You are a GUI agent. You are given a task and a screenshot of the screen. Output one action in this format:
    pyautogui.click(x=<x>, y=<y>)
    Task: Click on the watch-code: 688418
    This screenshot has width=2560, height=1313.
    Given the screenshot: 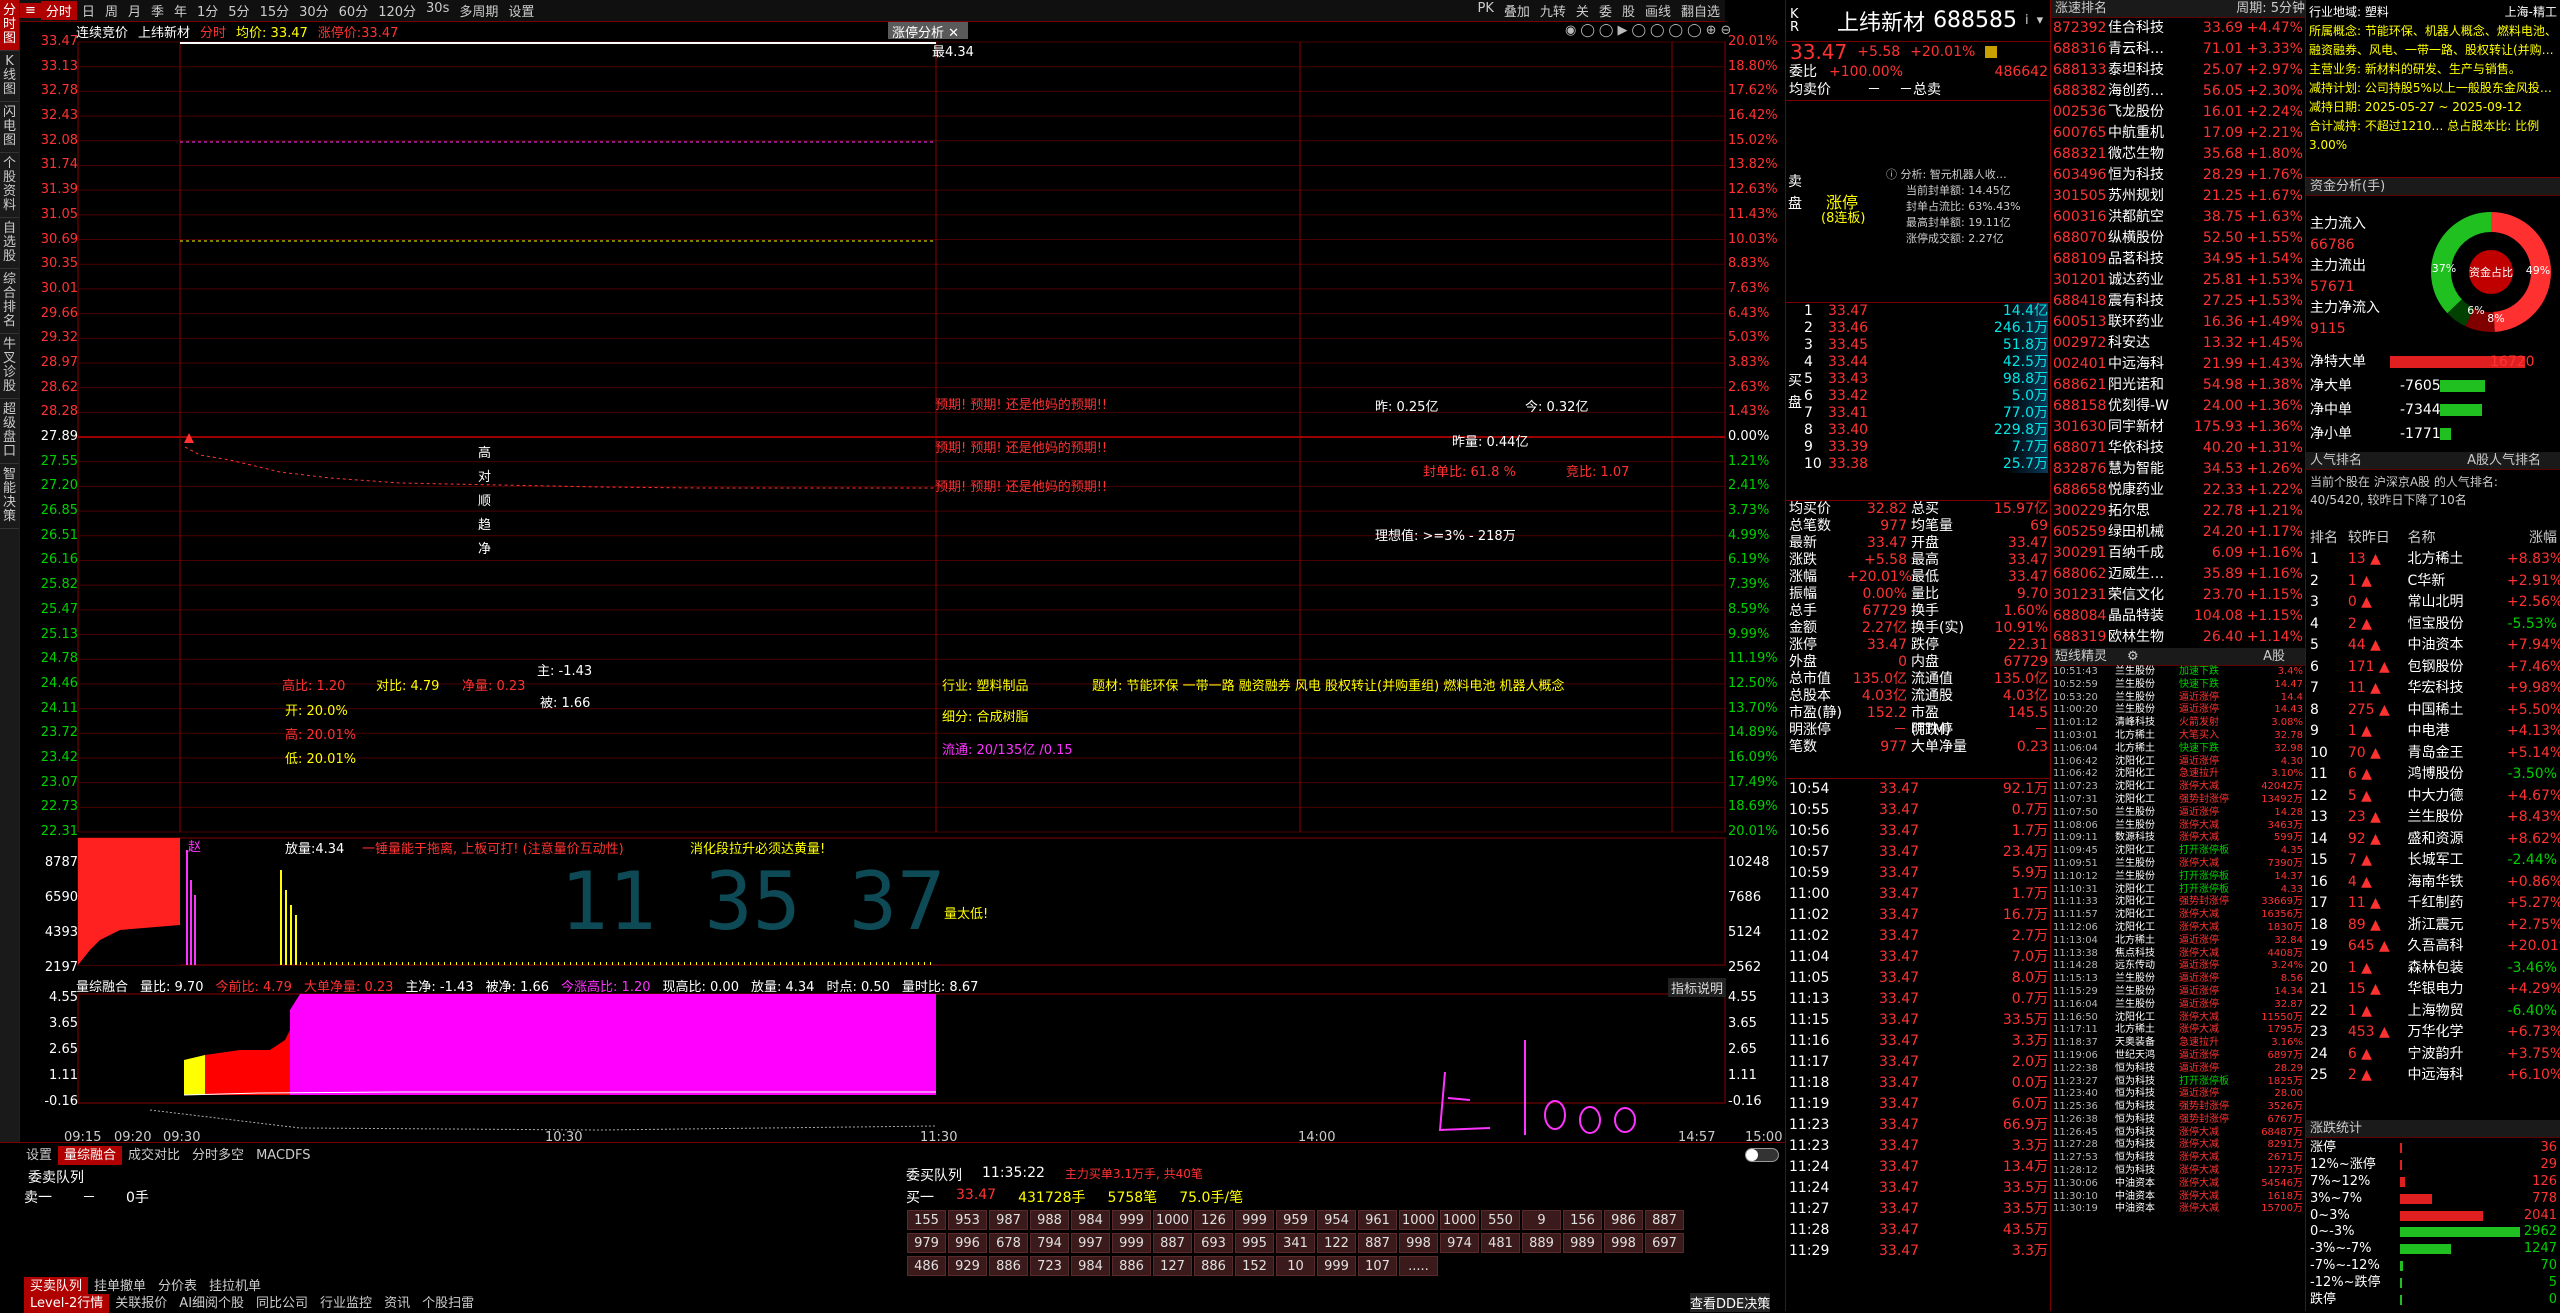 What is the action you would take?
    pyautogui.click(x=2080, y=301)
    